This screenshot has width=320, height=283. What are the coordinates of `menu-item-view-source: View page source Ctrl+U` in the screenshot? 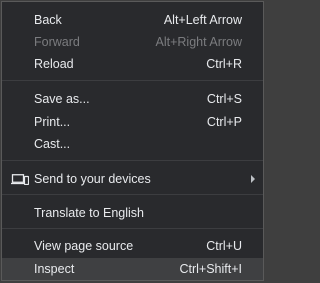 It's located at (132, 246).